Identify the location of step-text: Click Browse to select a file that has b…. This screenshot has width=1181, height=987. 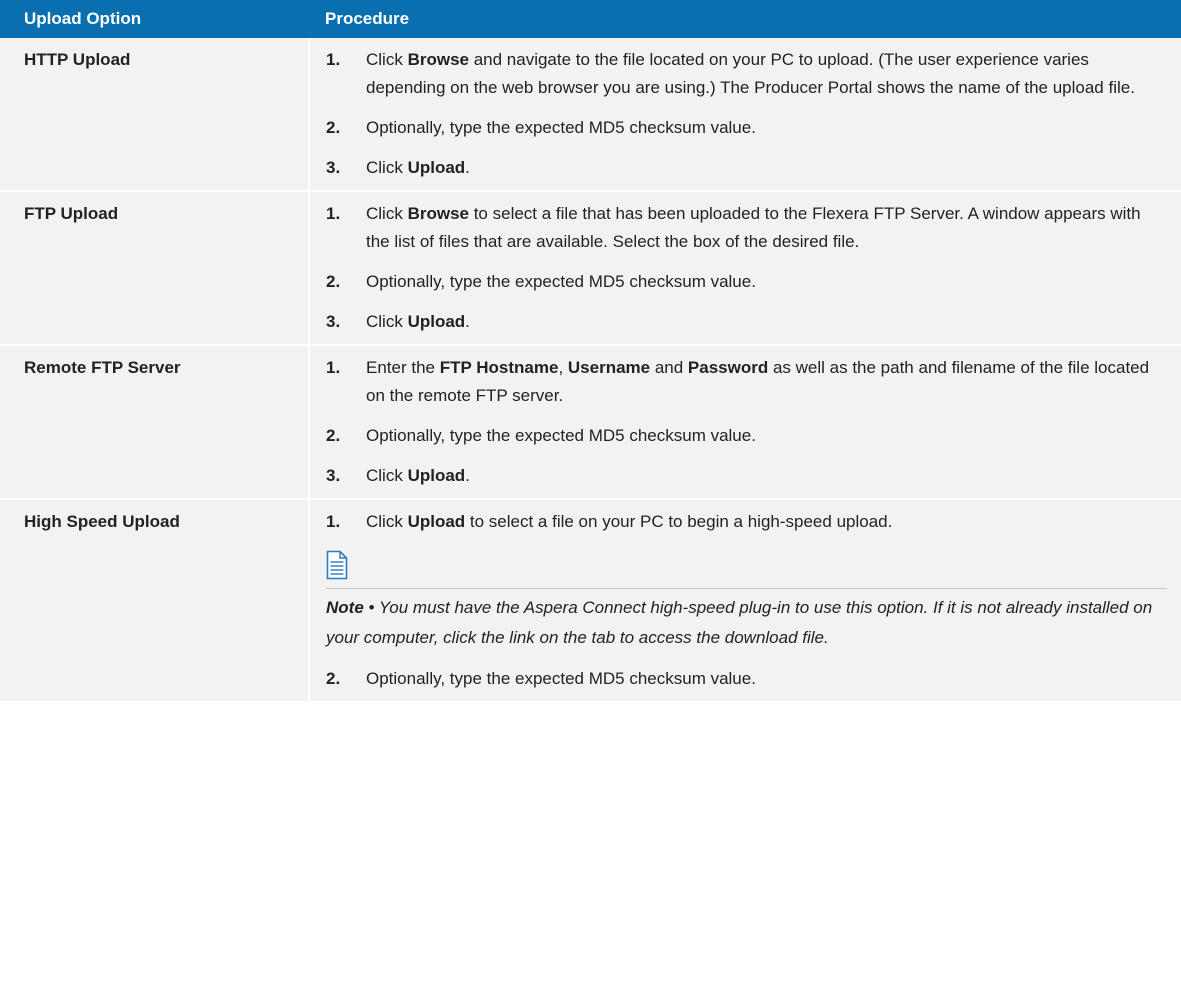
(753, 227).